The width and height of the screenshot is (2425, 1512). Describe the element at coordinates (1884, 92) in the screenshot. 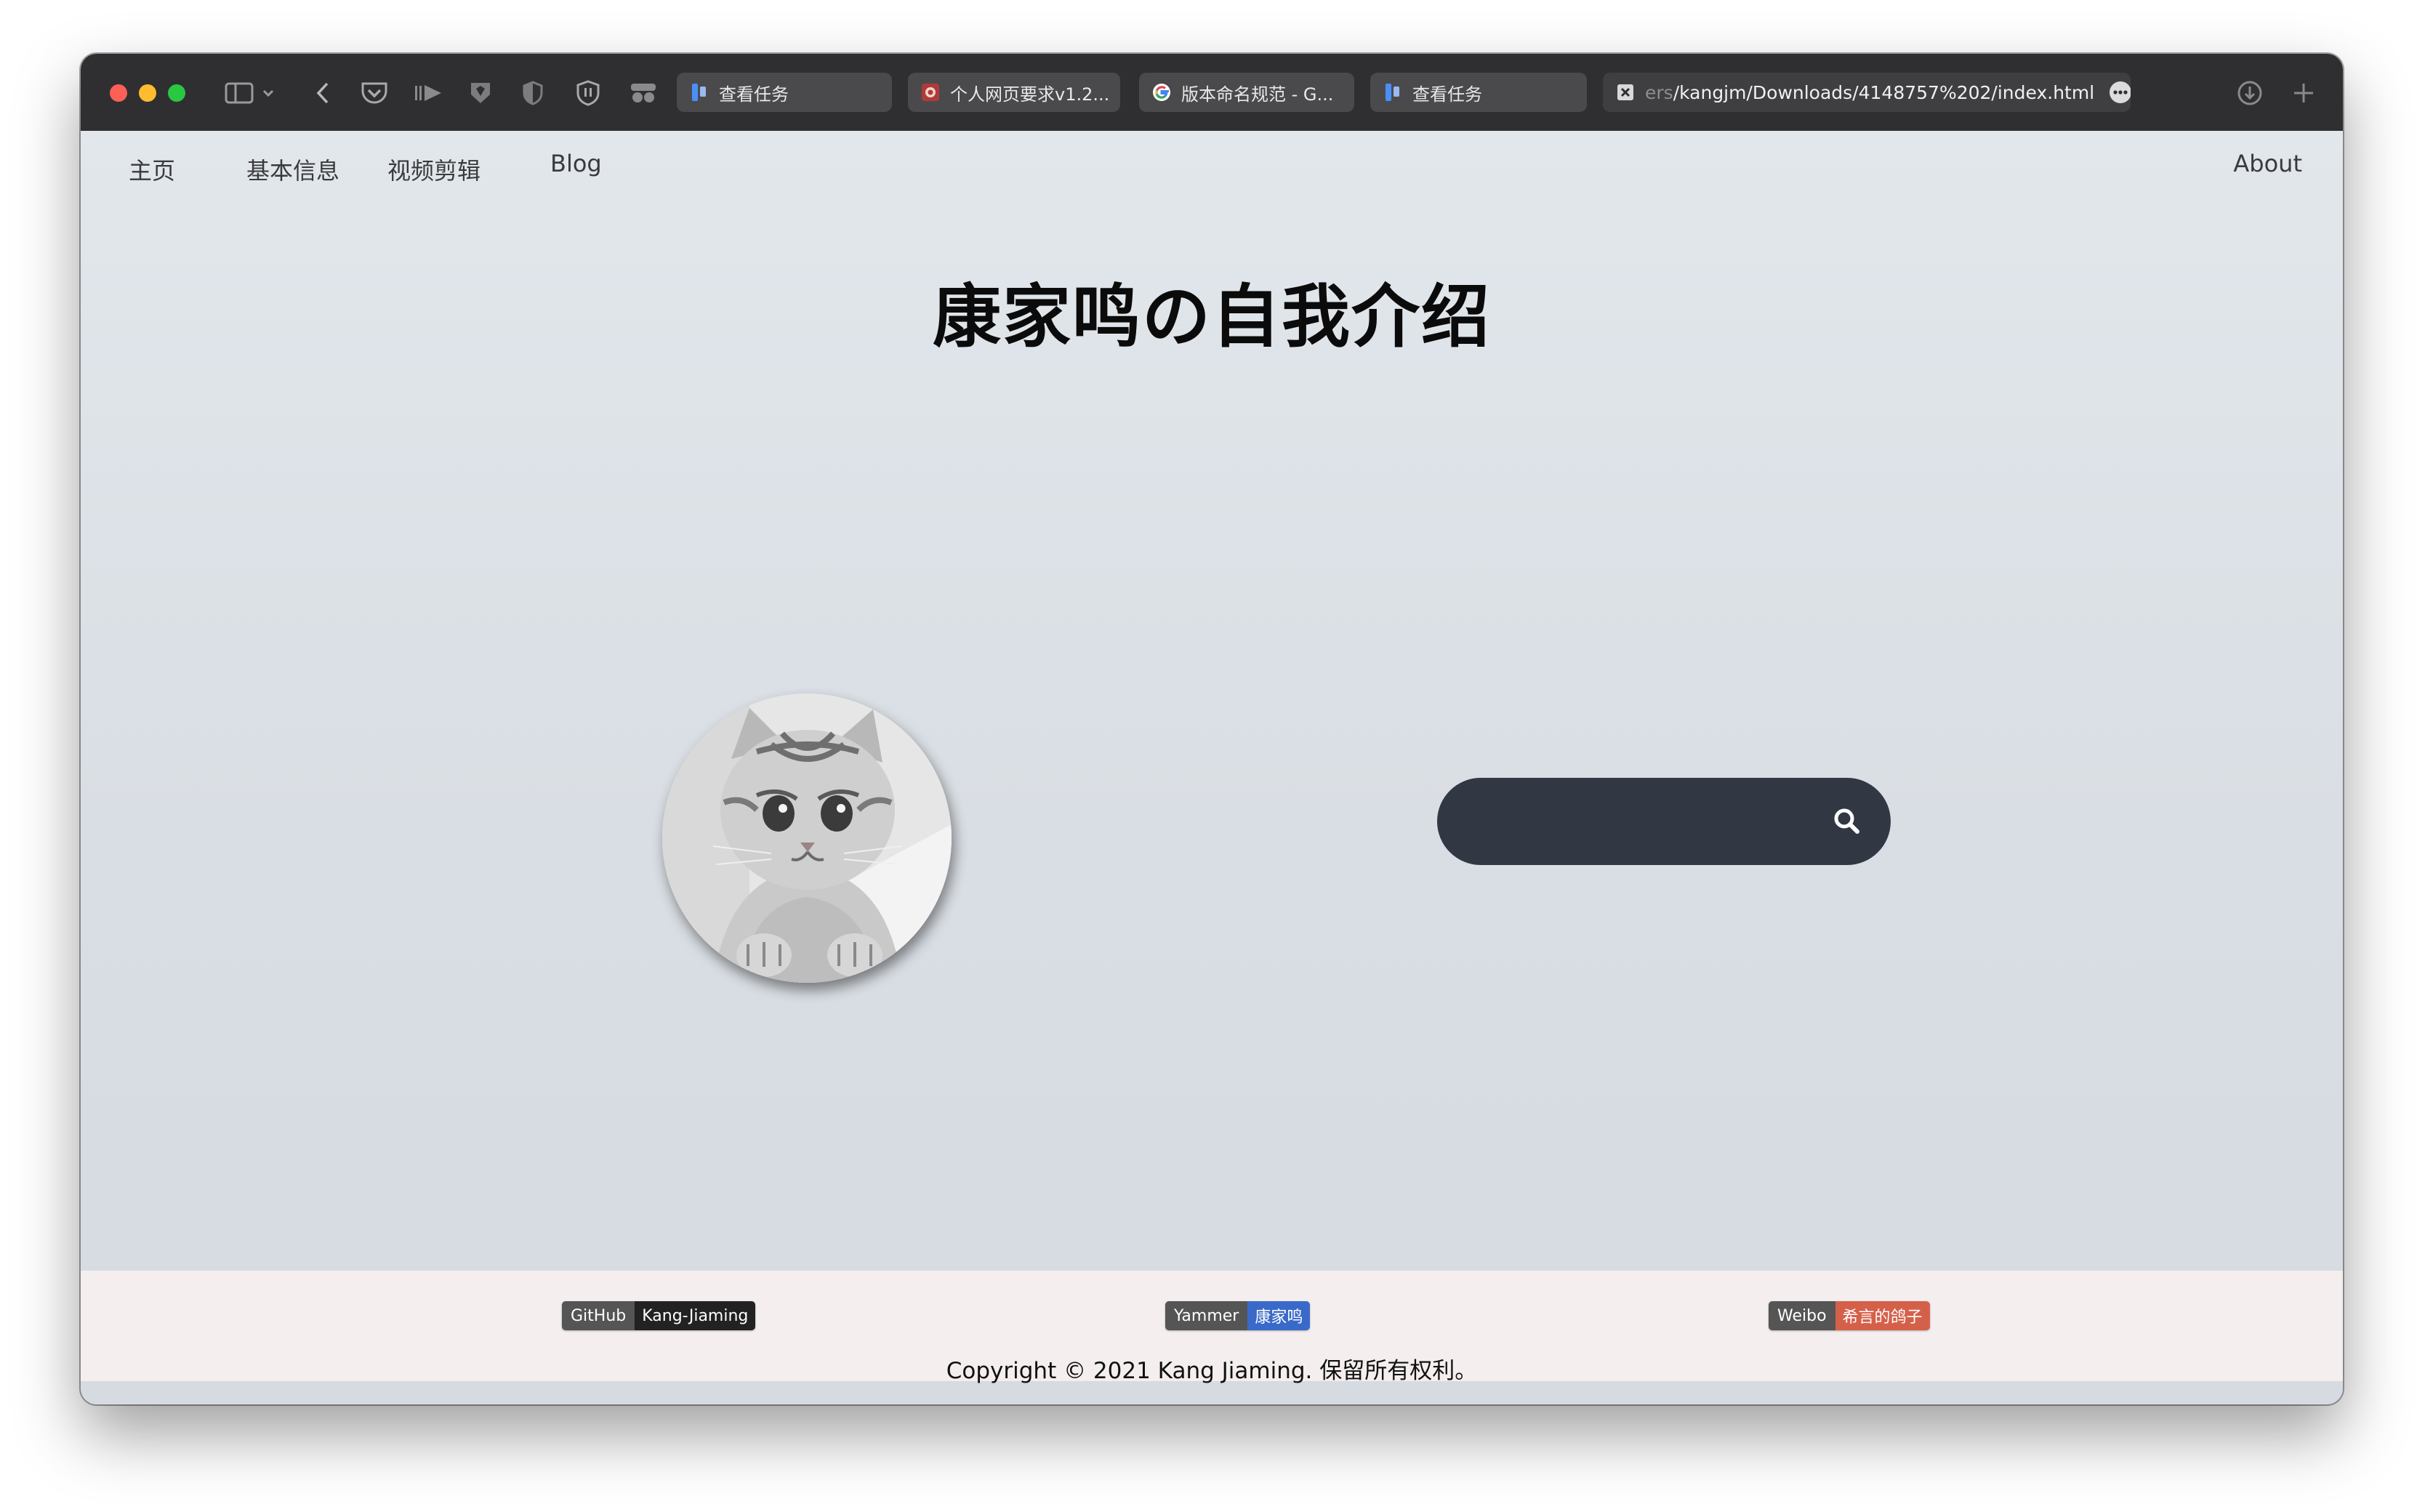

I see `url-path: /kangjm/Downloads/4148757%202/index.html` at that location.